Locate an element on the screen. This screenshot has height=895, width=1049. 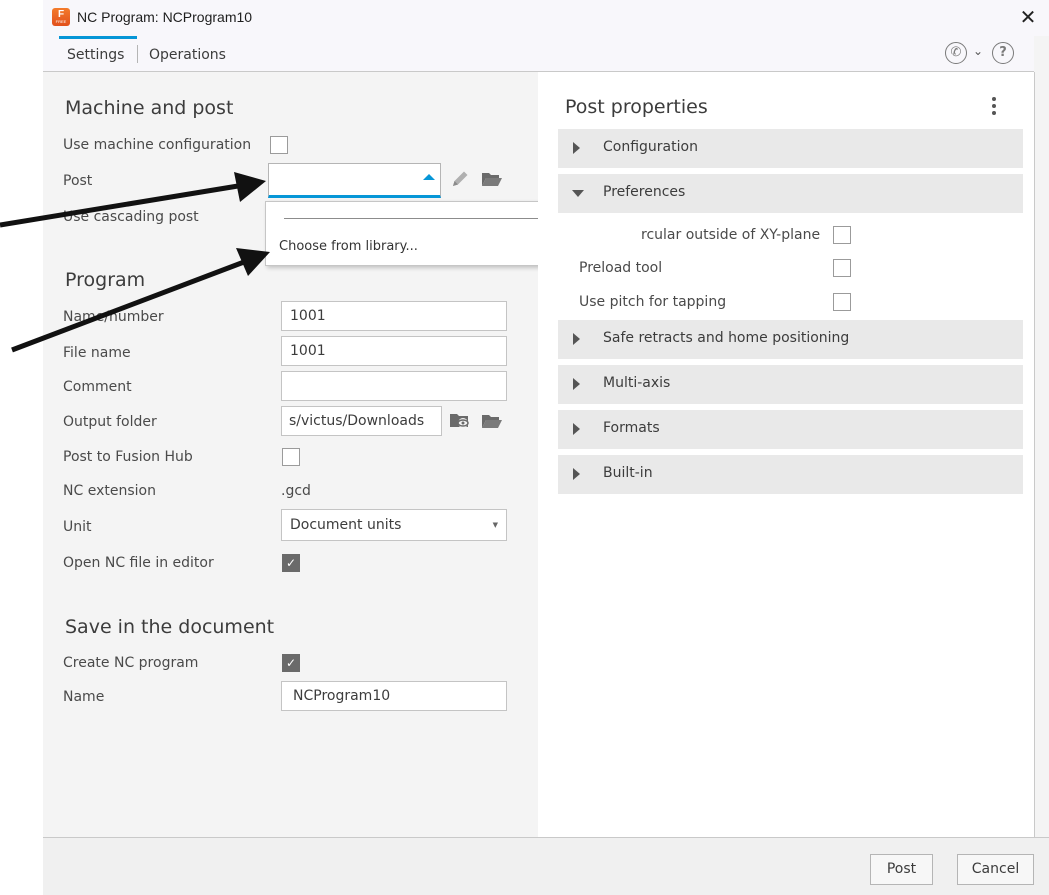
save-doc-title: Save in the document is located at coordinates (170, 627).